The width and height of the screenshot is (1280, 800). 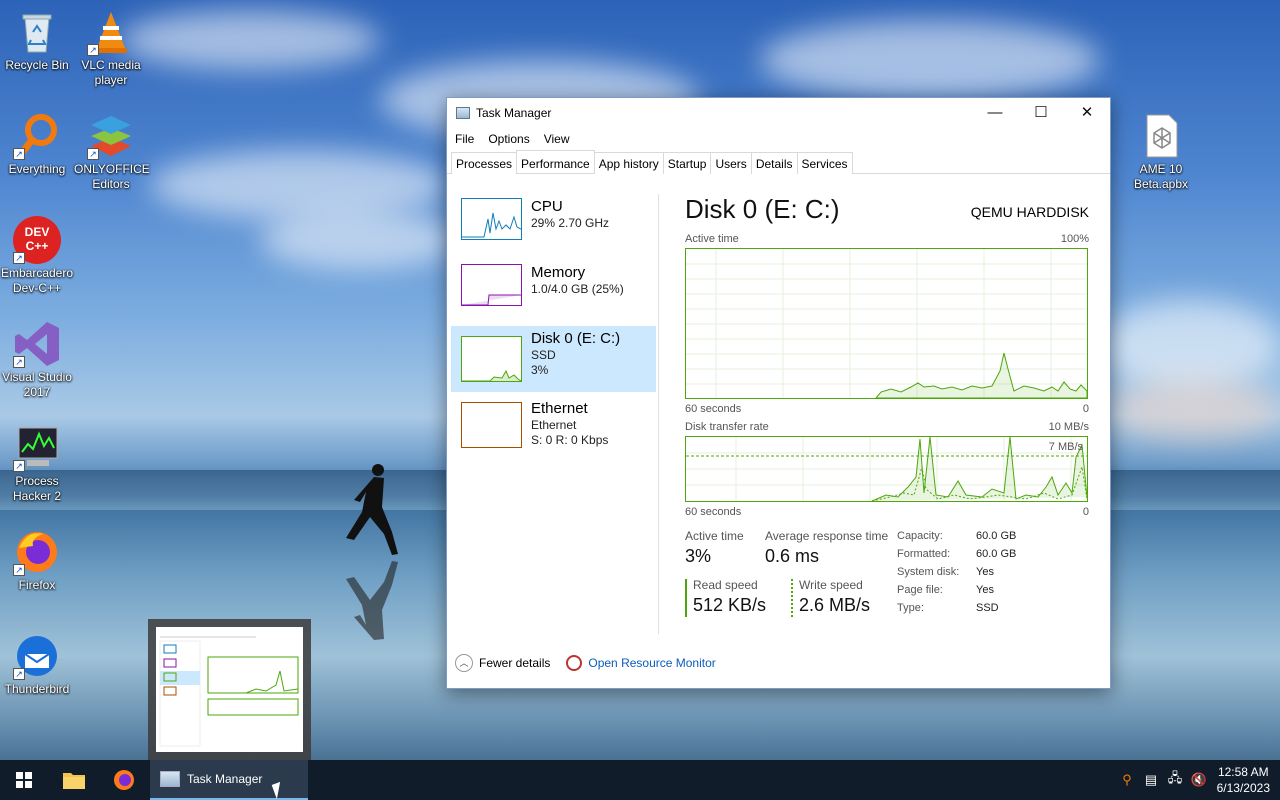 I want to click on desktop-icon-apbx-file: AME 10 Beta.apbx, so click(x=1161, y=152).